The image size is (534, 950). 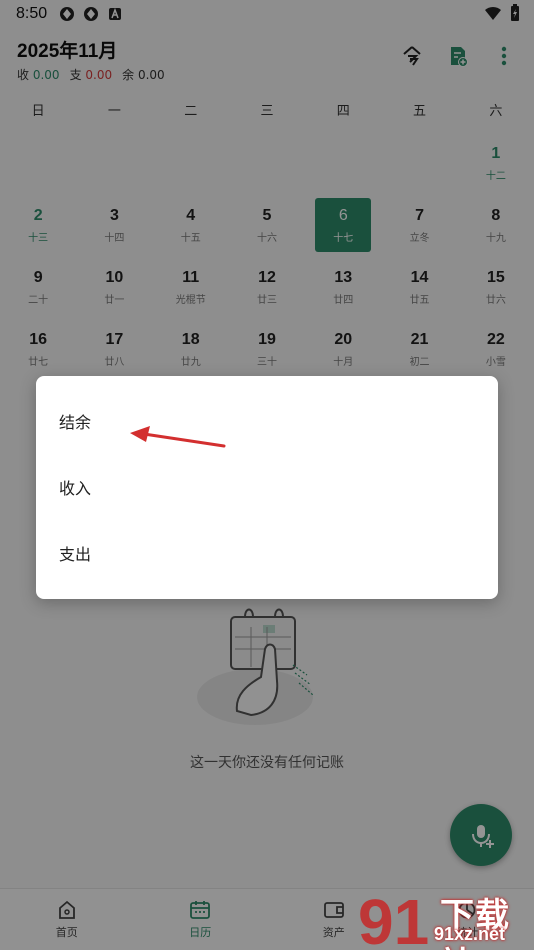 What do you see at coordinates (470, 934) in the screenshot?
I see `watermark-domain: 91xz.net` at bounding box center [470, 934].